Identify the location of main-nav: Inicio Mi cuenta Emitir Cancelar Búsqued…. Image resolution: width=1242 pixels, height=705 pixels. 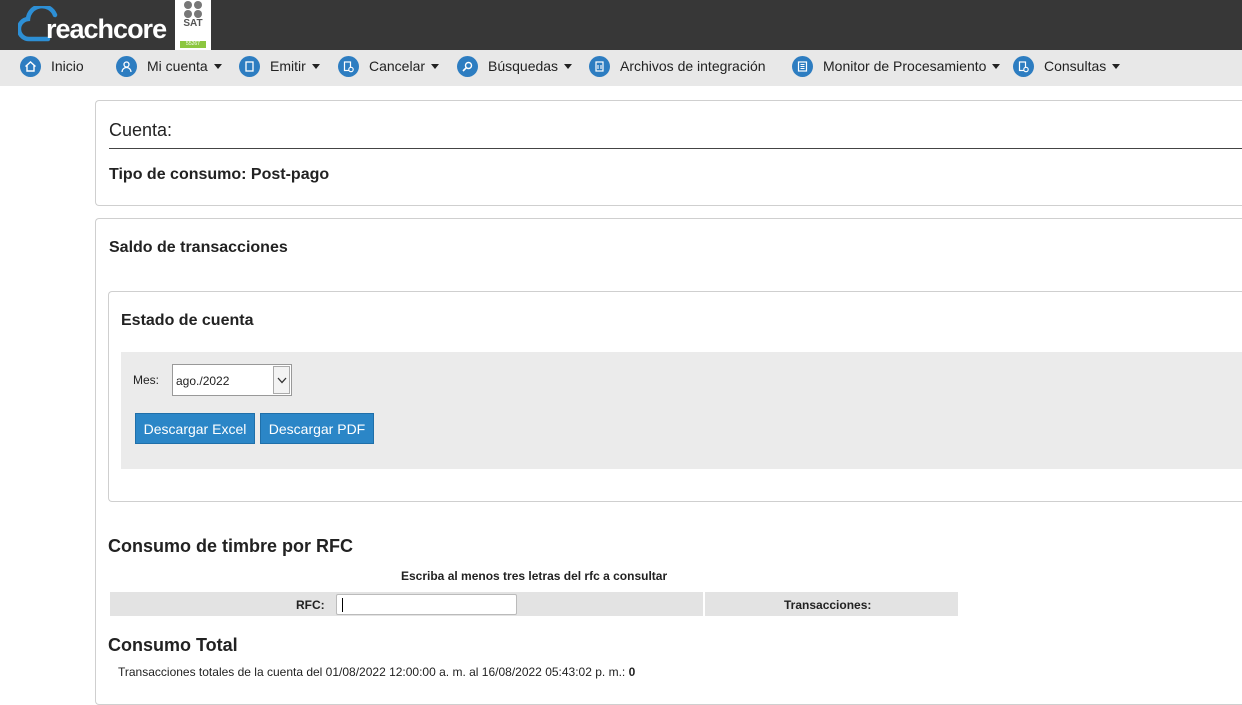
(621, 68).